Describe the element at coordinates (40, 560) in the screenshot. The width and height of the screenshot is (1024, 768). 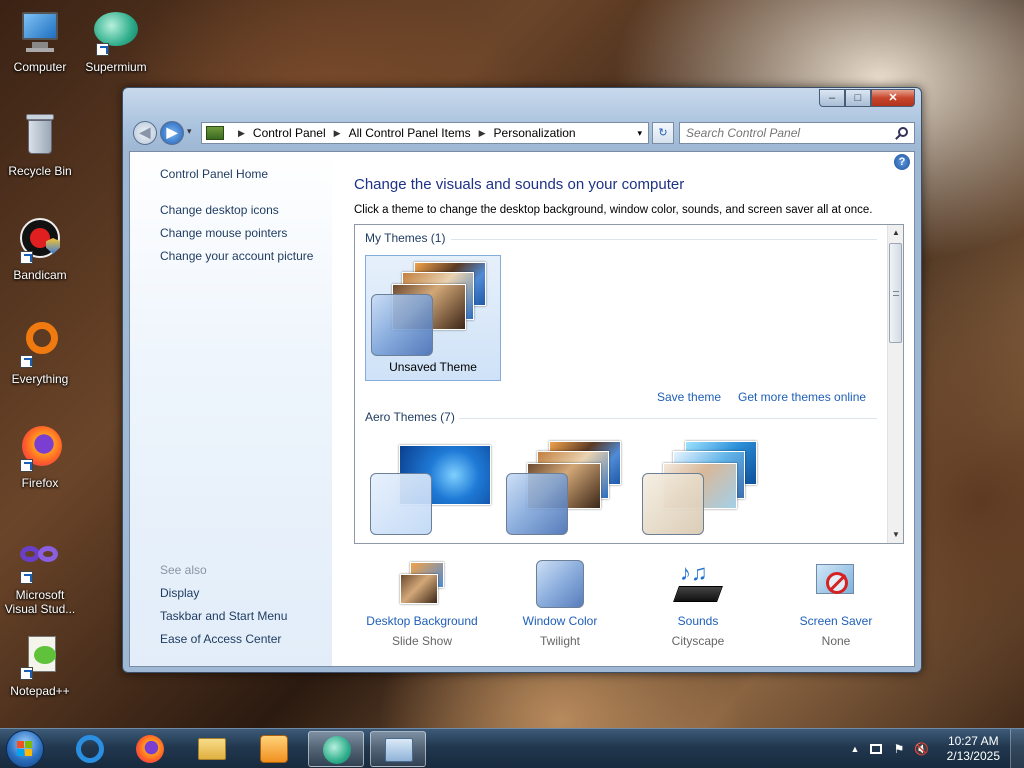
I see `visual-studio-icon` at that location.